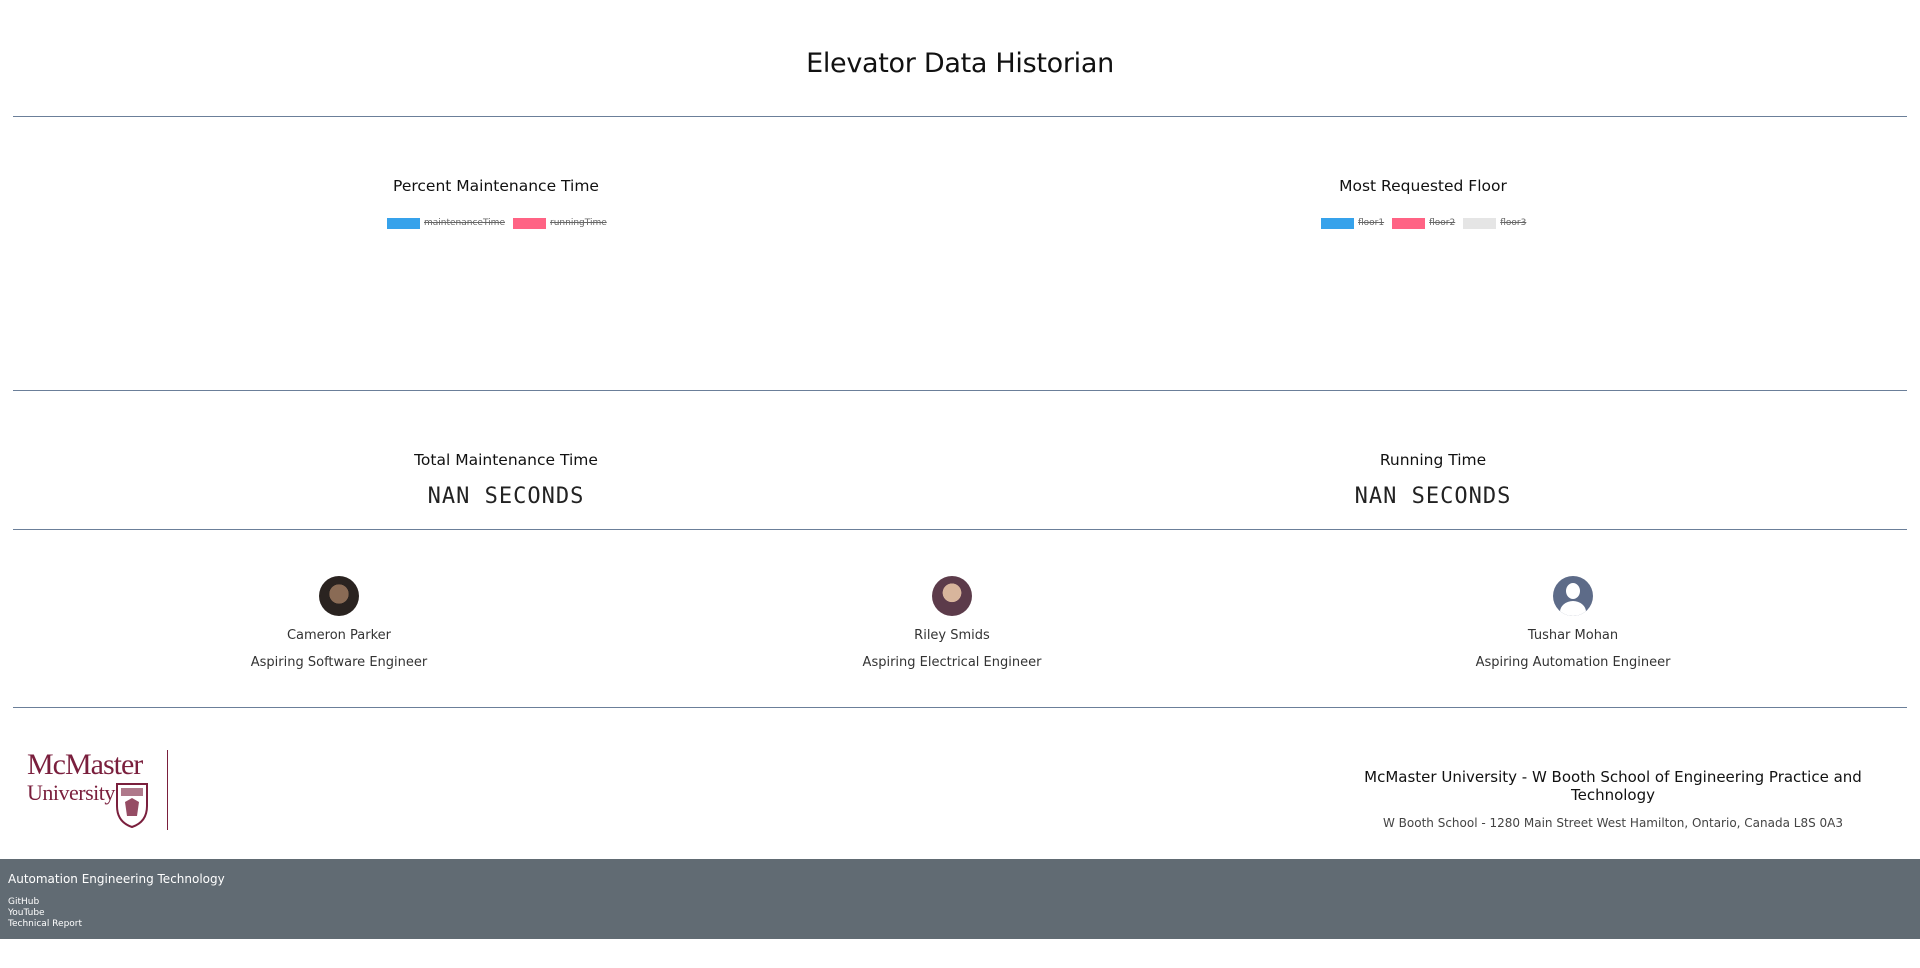 The height and width of the screenshot is (968, 1920). What do you see at coordinates (1573, 635) in the screenshot?
I see `team-member-name: Tushar Mohan` at bounding box center [1573, 635].